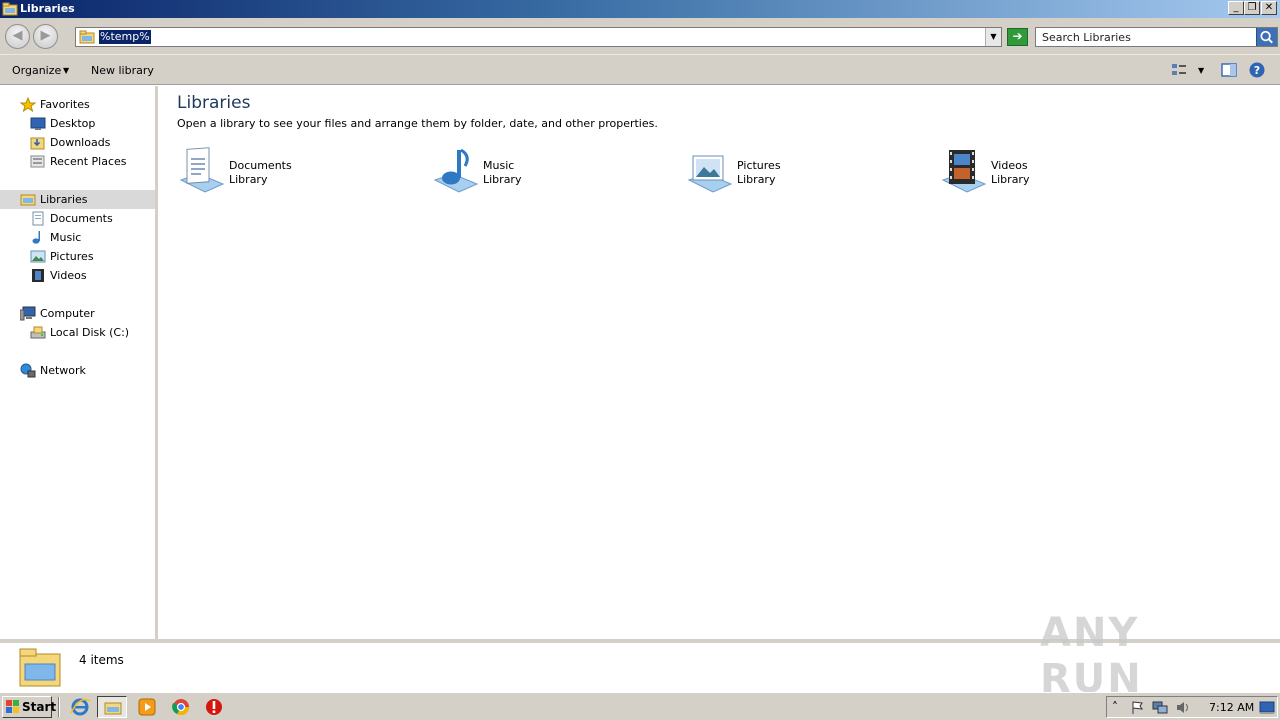 The height and width of the screenshot is (720, 1280). I want to click on new-library-button: New library, so click(122, 70).